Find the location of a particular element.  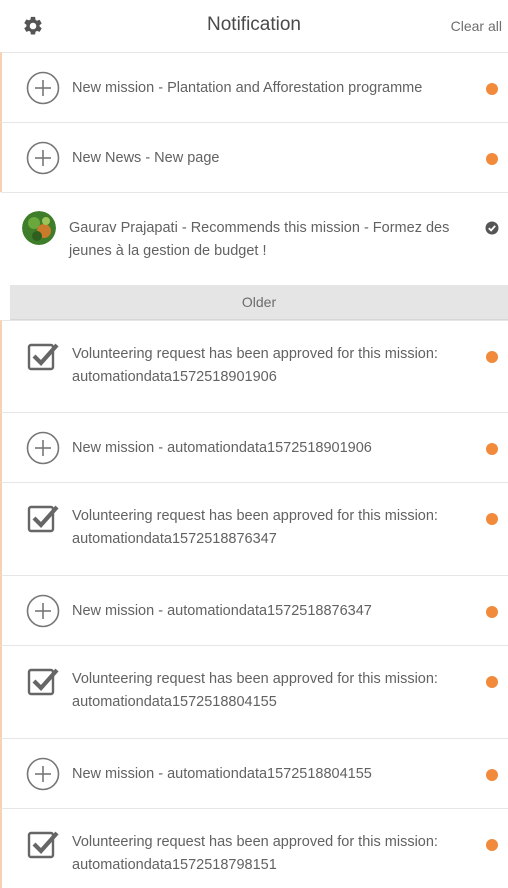

notification-header: Notification Clear all is located at coordinates (254, 26).